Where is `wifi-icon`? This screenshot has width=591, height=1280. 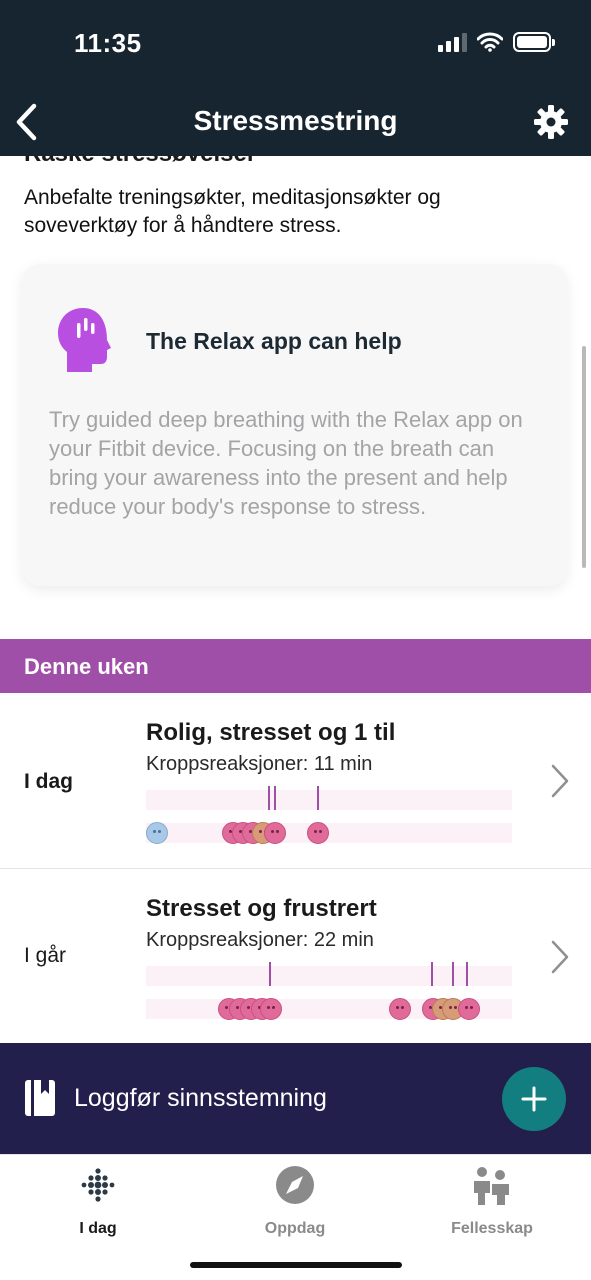 wifi-icon is located at coordinates (490, 42).